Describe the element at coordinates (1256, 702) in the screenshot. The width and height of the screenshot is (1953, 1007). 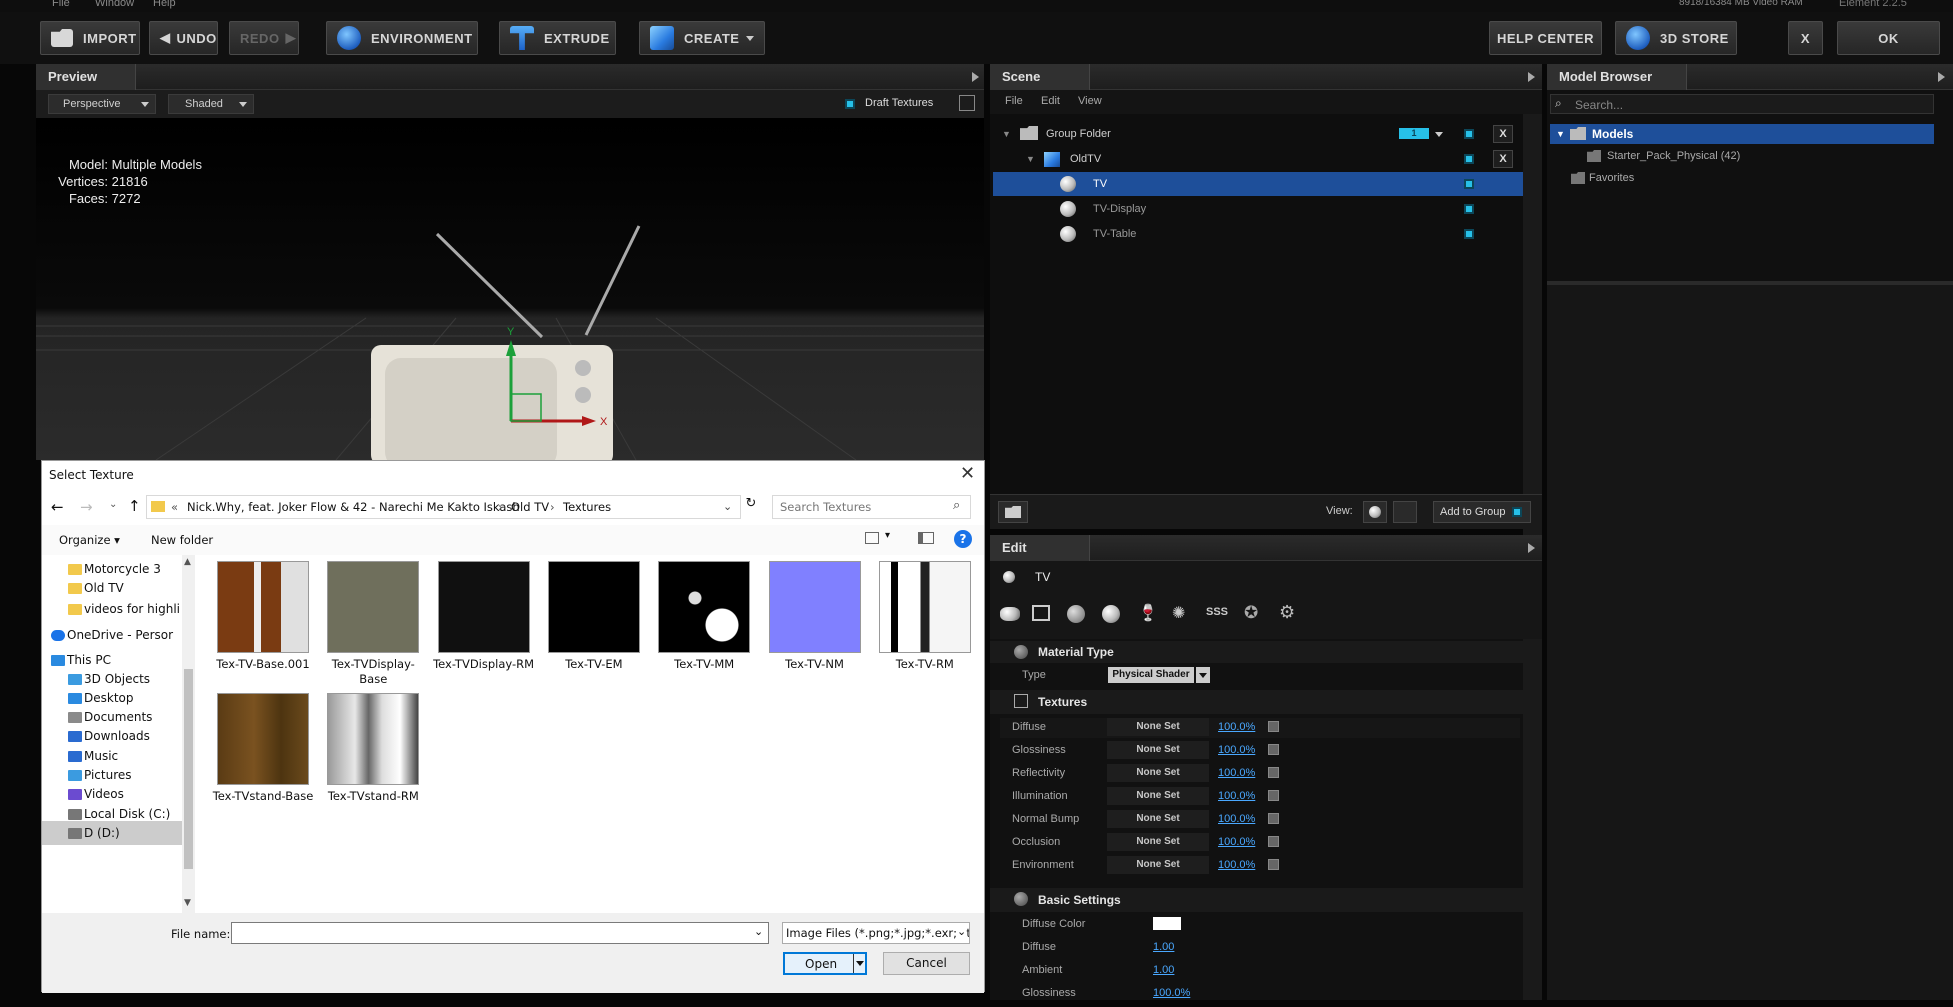
I see `textures-section: Textures` at that location.